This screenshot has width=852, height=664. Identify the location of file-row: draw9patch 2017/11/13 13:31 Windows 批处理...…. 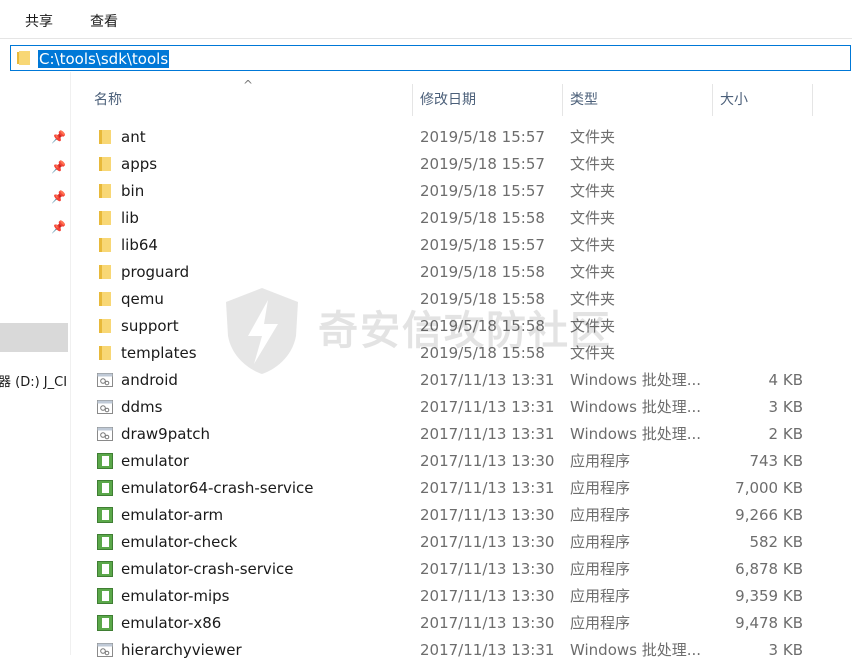
(426, 434).